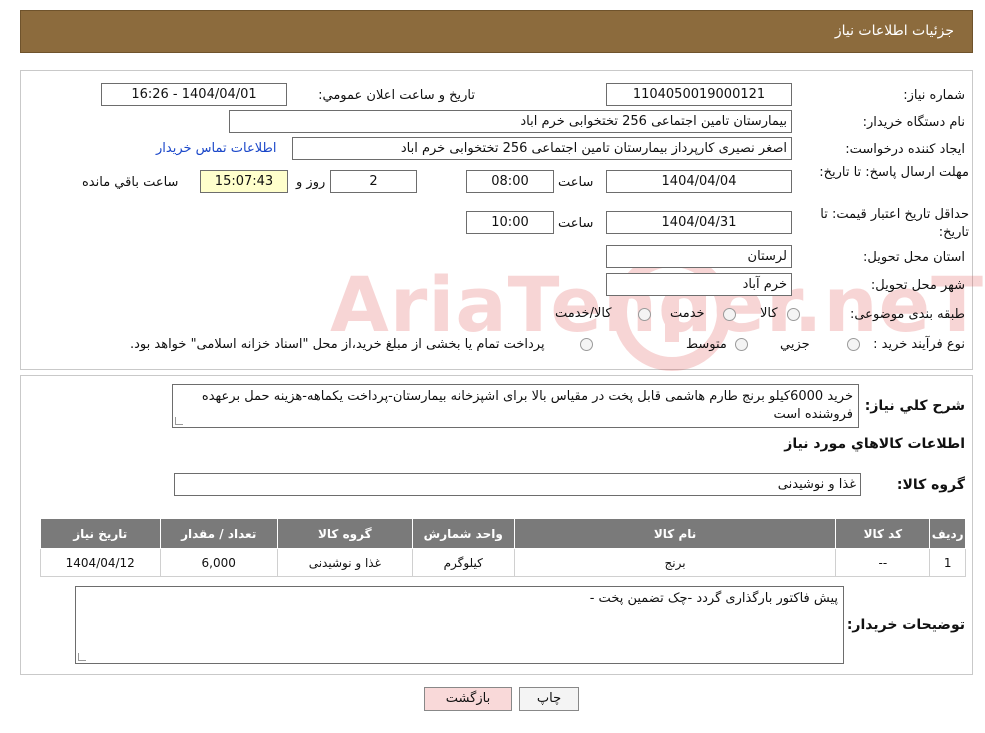 Image resolution: width=985 pixels, height=733 pixels. Describe the element at coordinates (793, 314) in the screenshot. I see `category-goods-radio` at that location.